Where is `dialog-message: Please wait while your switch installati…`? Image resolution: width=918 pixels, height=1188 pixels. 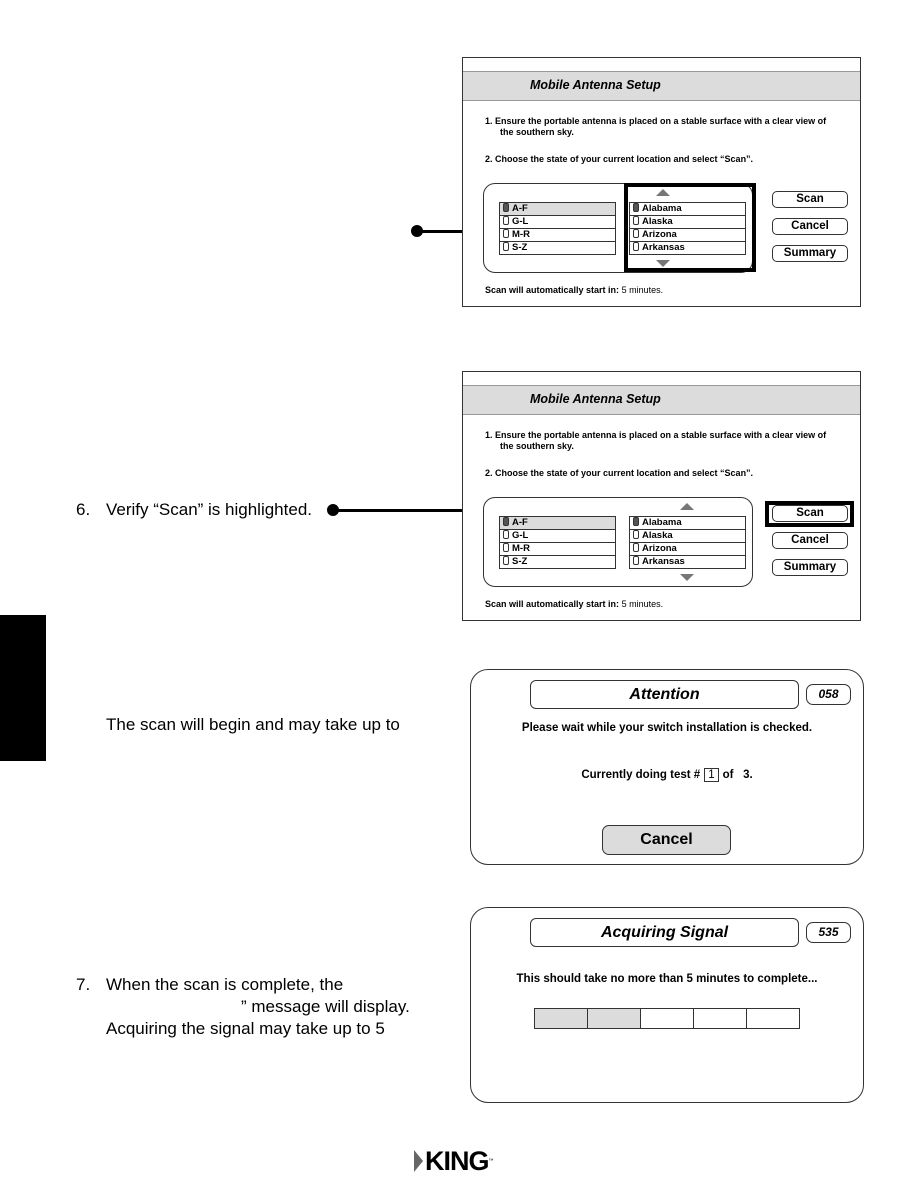 dialog-message: Please wait while your switch installati… is located at coordinates (667, 728).